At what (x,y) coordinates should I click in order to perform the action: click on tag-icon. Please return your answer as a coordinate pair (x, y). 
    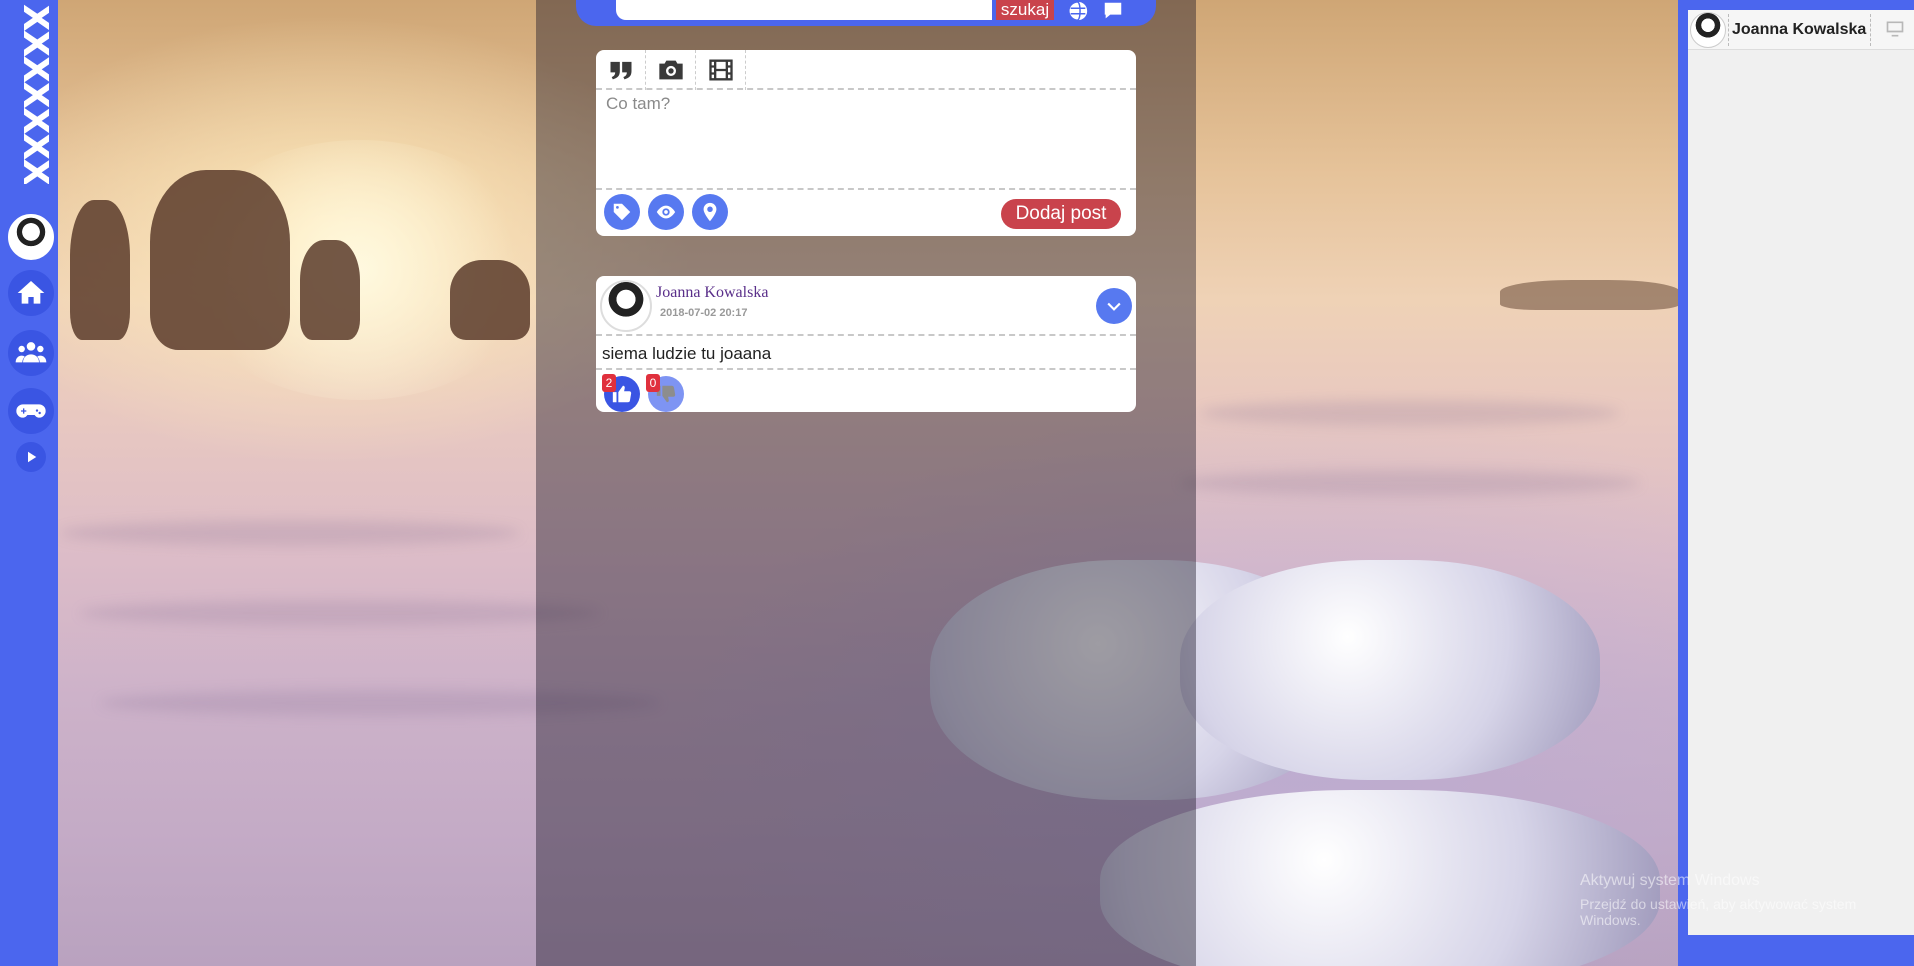
    Looking at the image, I should click on (622, 212).